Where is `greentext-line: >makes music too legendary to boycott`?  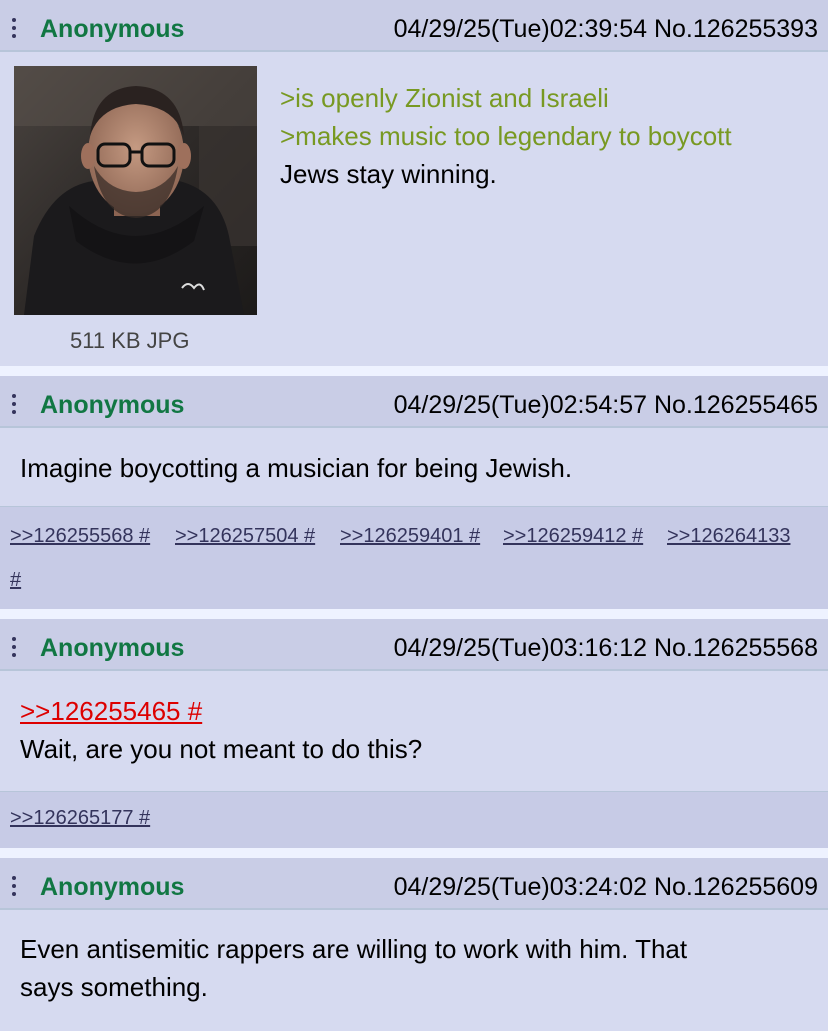
greentext-line: >makes music too legendary to boycott is located at coordinates (506, 136).